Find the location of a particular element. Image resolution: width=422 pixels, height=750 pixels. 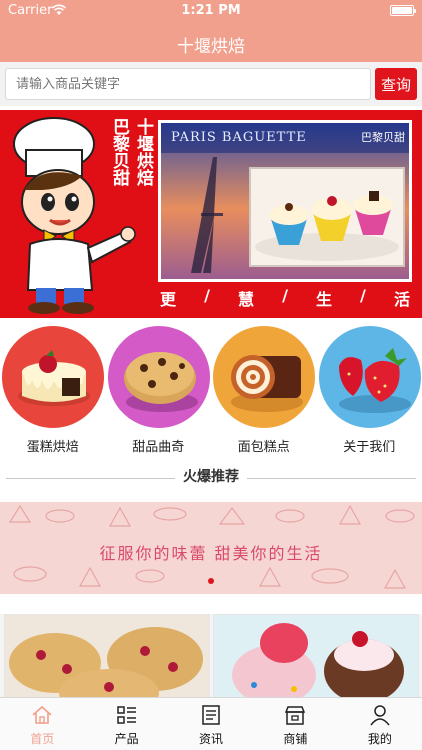

swiss-roll-icon is located at coordinates (264, 377).